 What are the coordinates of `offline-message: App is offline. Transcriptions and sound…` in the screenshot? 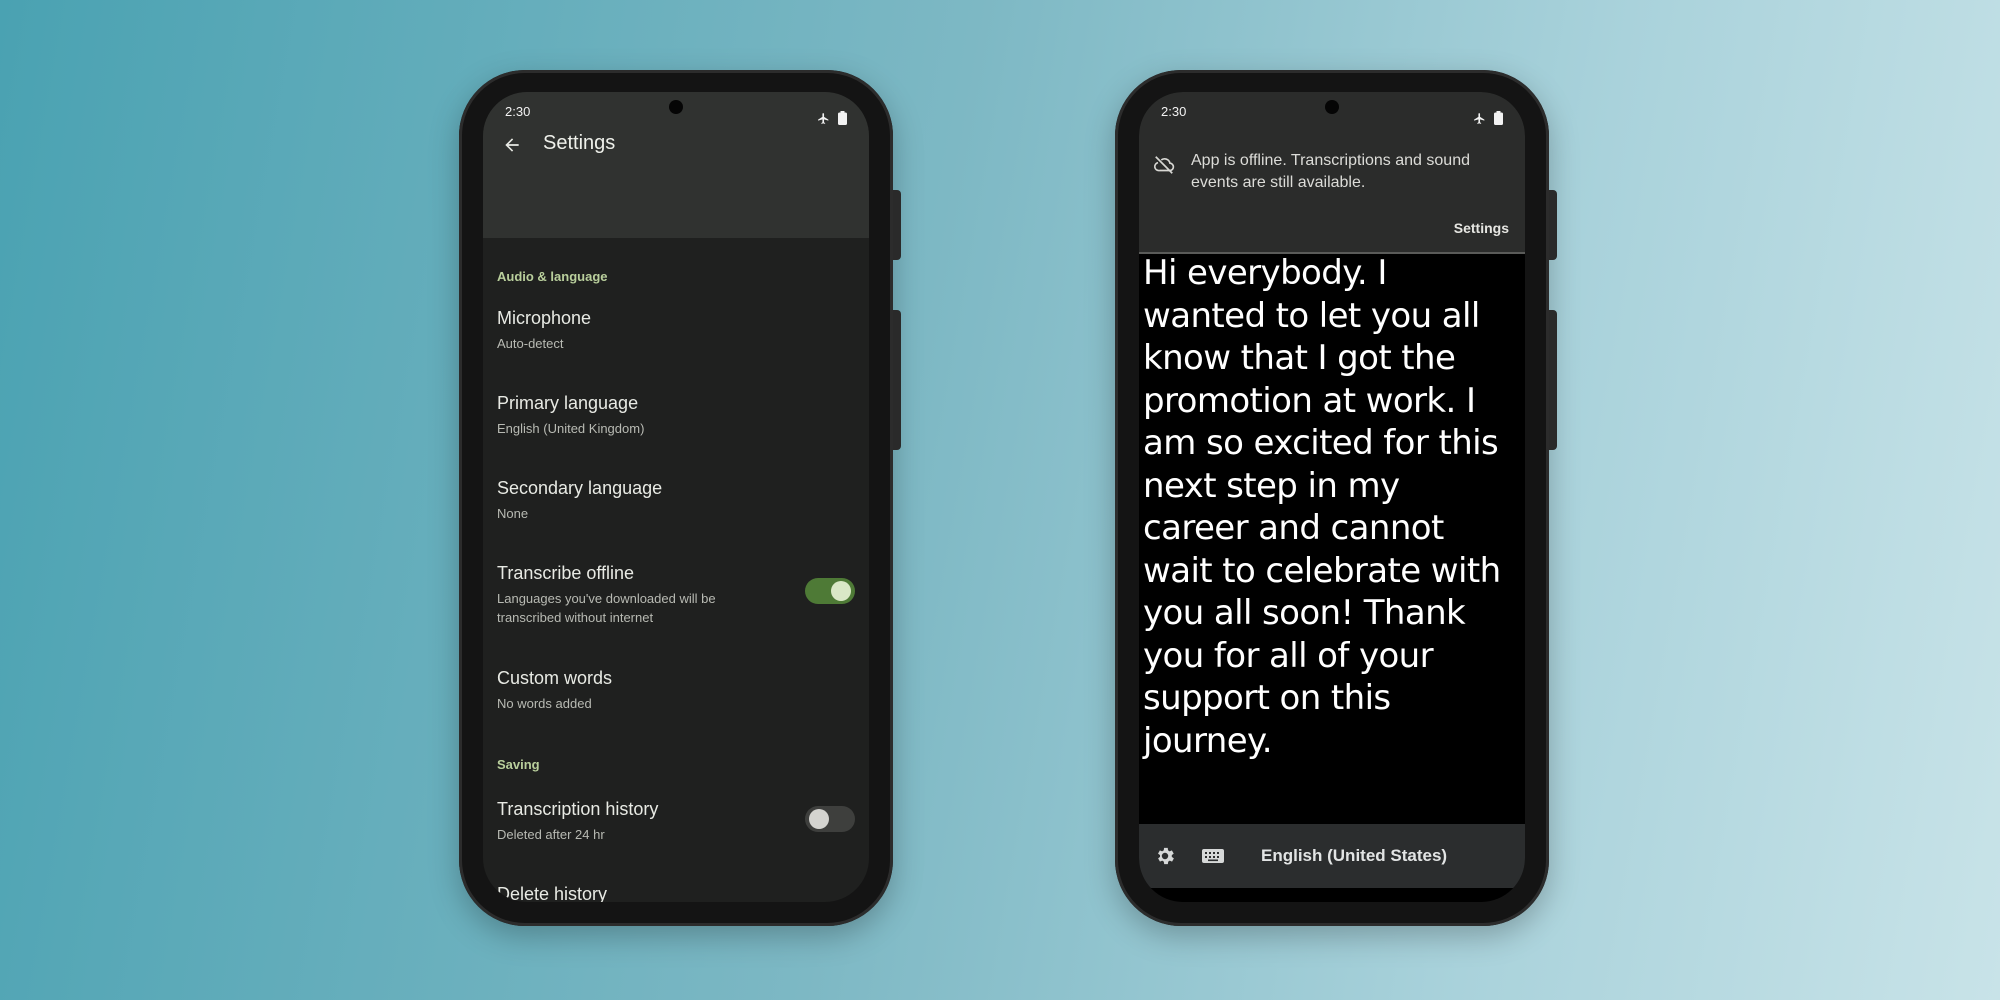 It's located at (1330, 171).